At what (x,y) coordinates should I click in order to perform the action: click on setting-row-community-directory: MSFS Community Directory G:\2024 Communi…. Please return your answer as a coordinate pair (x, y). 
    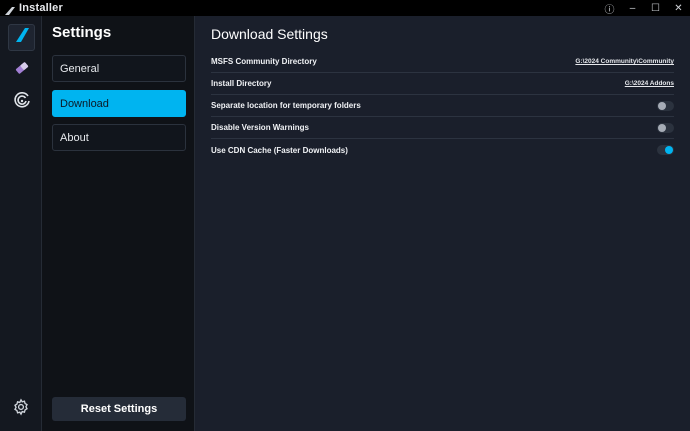
    Looking at the image, I should click on (442, 62).